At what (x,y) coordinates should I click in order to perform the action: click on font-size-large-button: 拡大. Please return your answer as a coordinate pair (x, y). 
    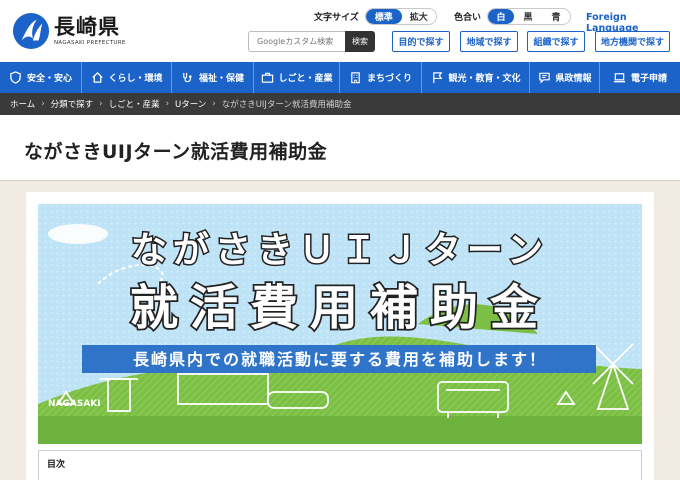
    Looking at the image, I should click on (418, 16).